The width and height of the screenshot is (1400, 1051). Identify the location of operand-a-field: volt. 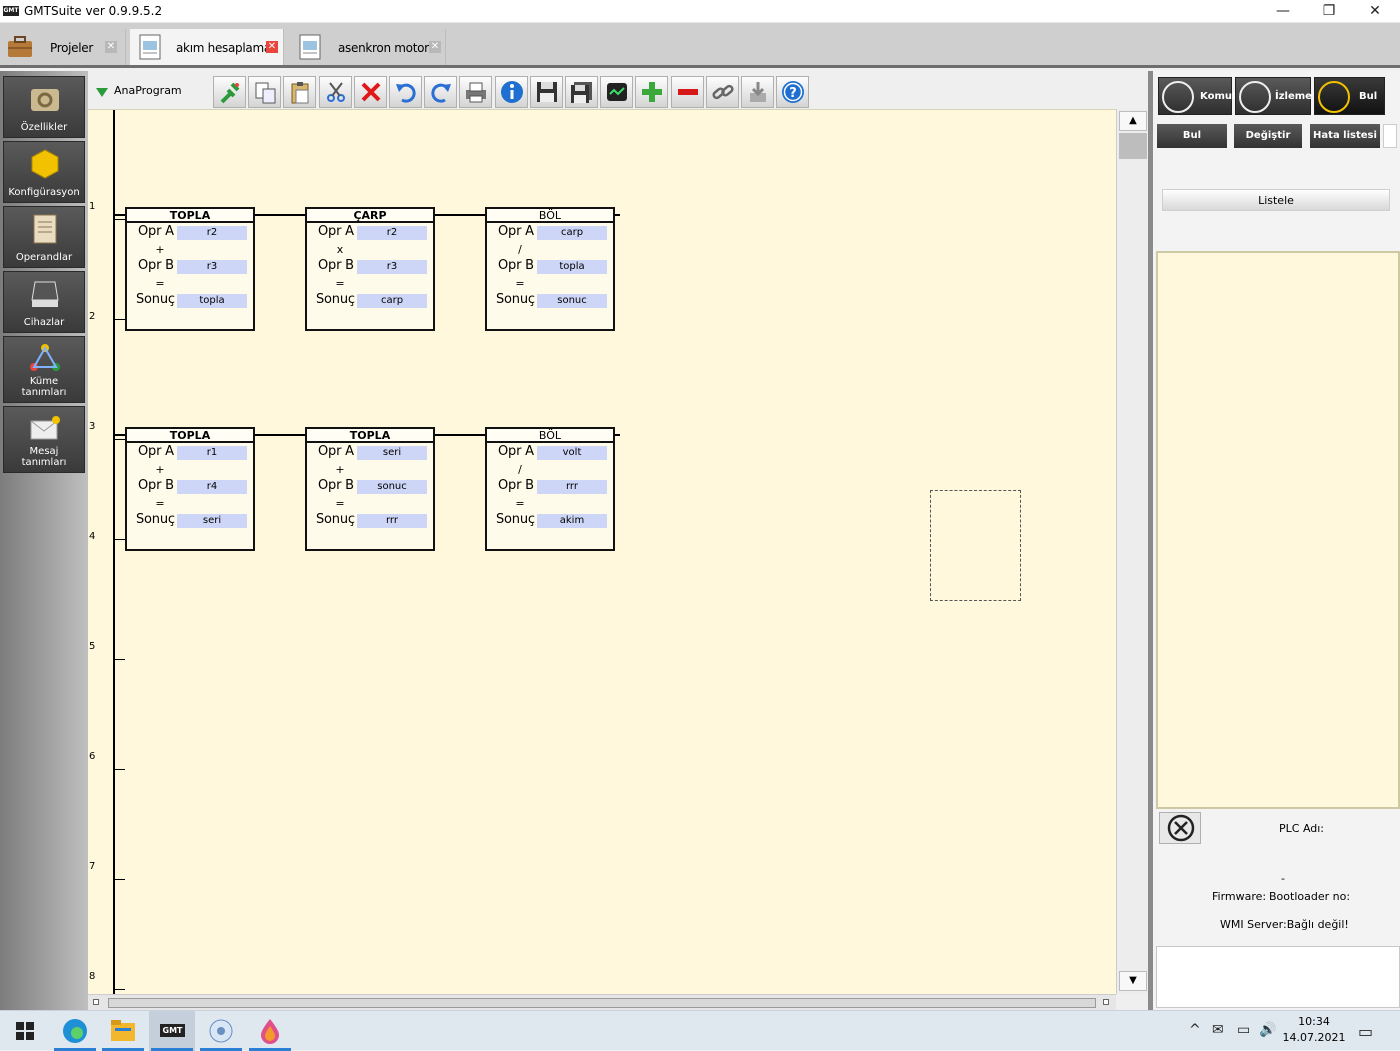
(572, 453).